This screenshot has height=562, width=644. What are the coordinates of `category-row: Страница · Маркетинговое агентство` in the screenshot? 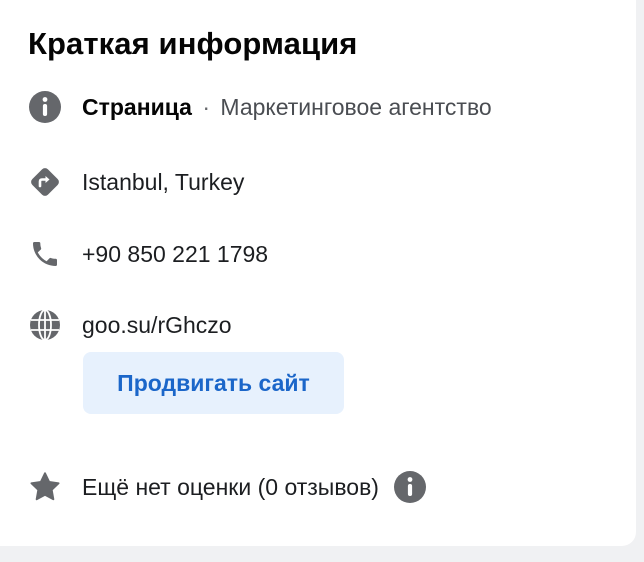 It's located at (259, 107).